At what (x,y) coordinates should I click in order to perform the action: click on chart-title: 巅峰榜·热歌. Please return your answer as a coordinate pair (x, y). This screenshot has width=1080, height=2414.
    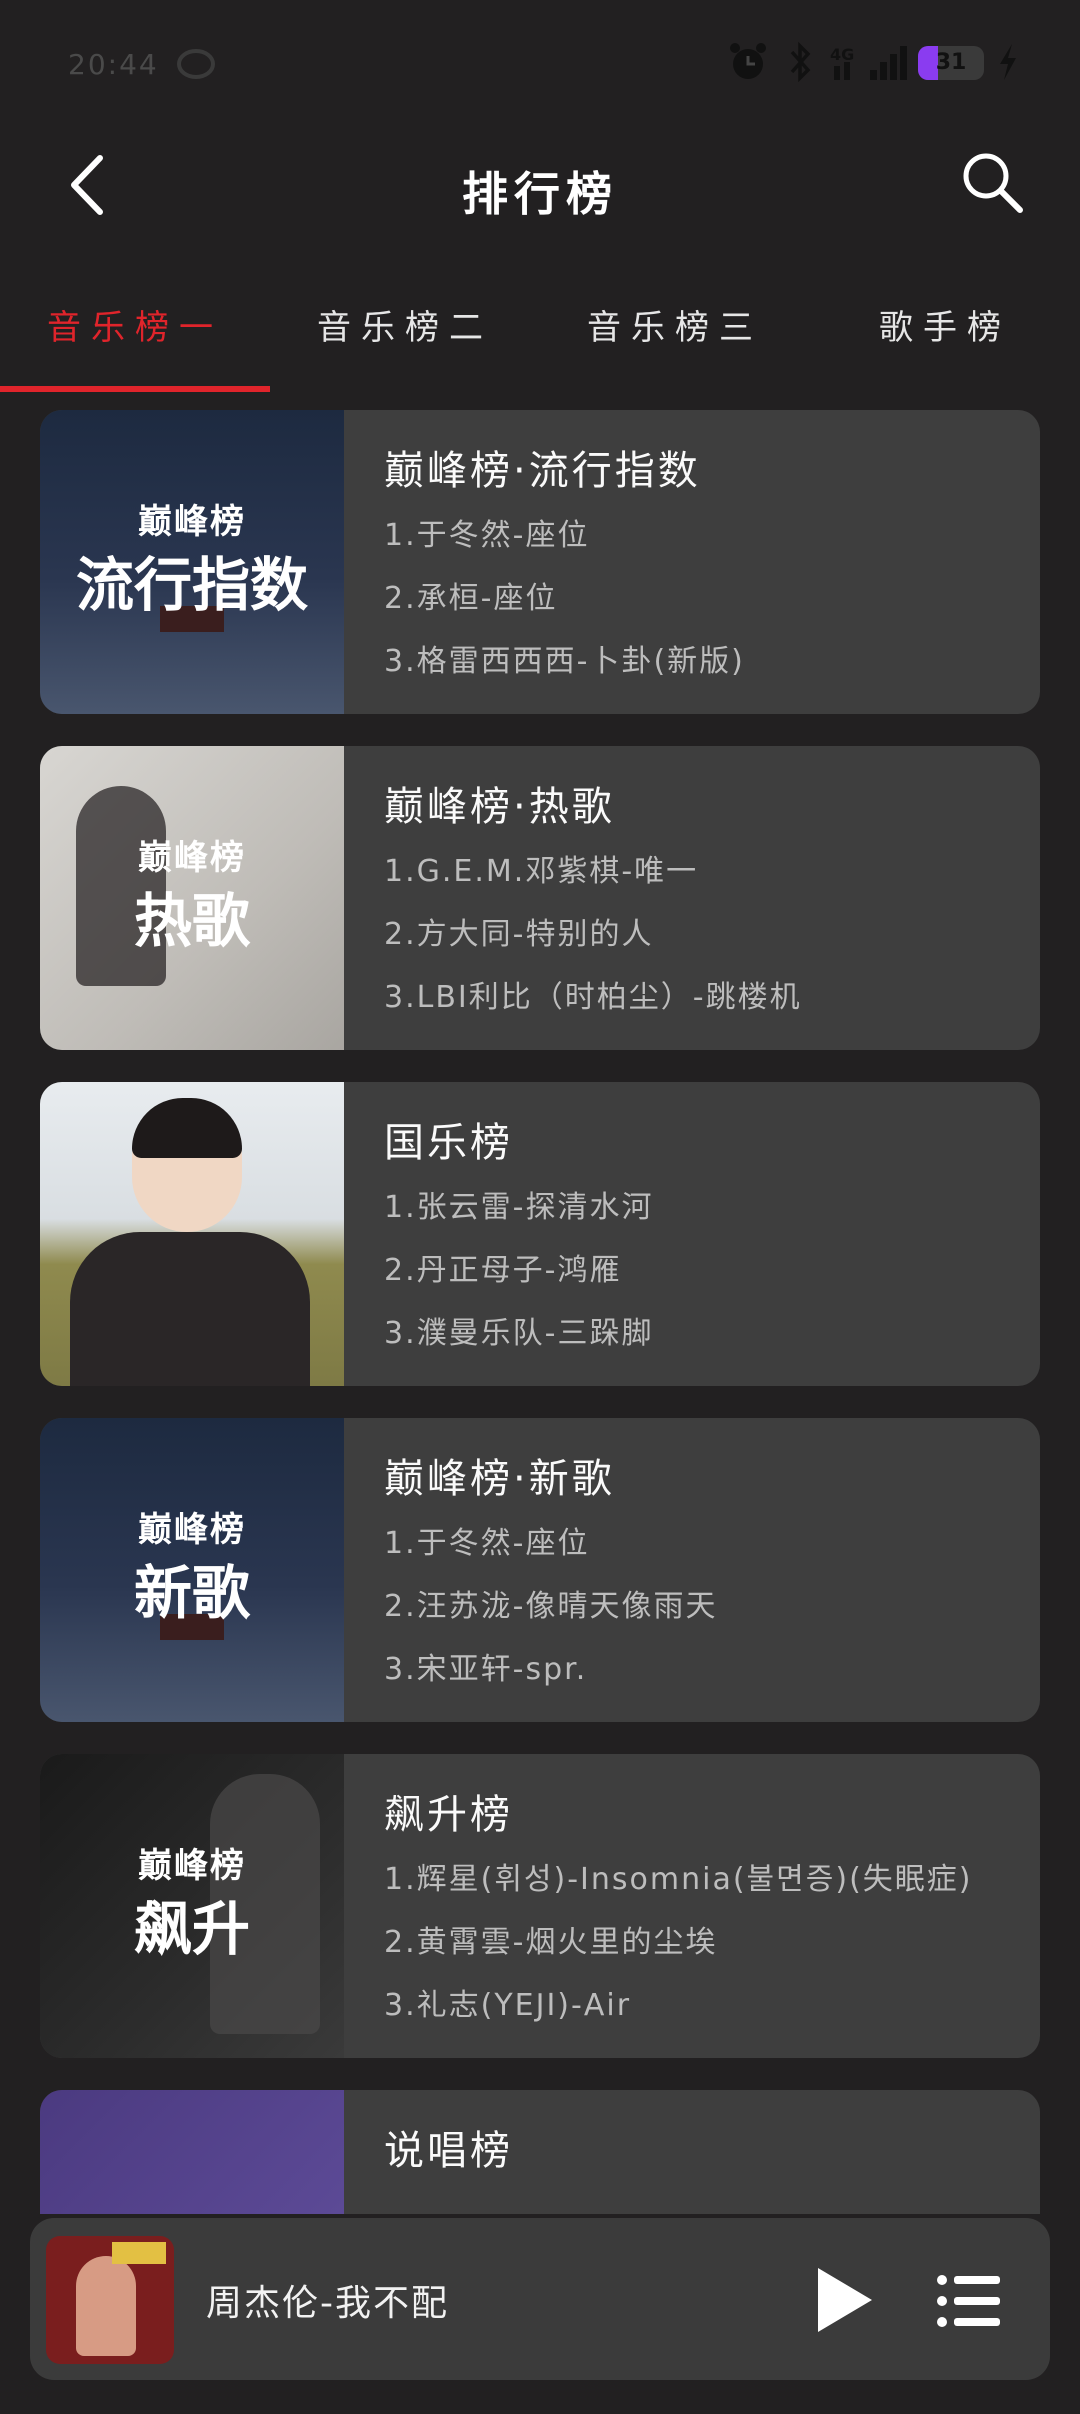
    Looking at the image, I should click on (499, 807).